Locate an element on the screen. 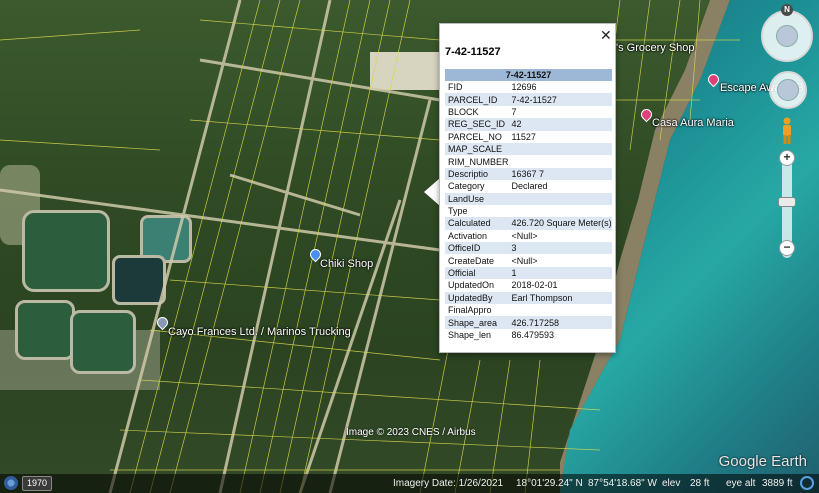 The height and width of the screenshot is (493, 819). attribute-value: 7 is located at coordinates (514, 111).